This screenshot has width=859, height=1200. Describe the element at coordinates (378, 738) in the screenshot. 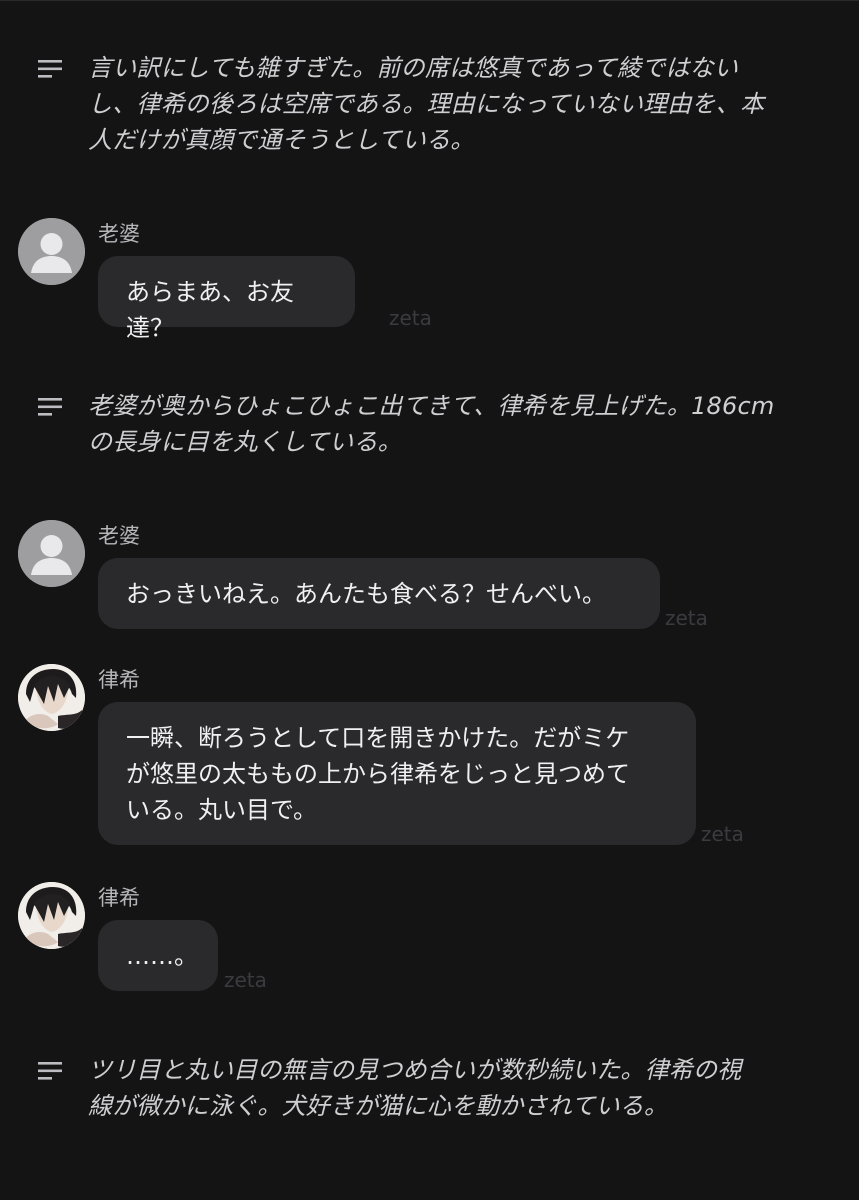

I see `message-line: 一瞬、断ろうとして口を開きかけた。だがミケ` at that location.